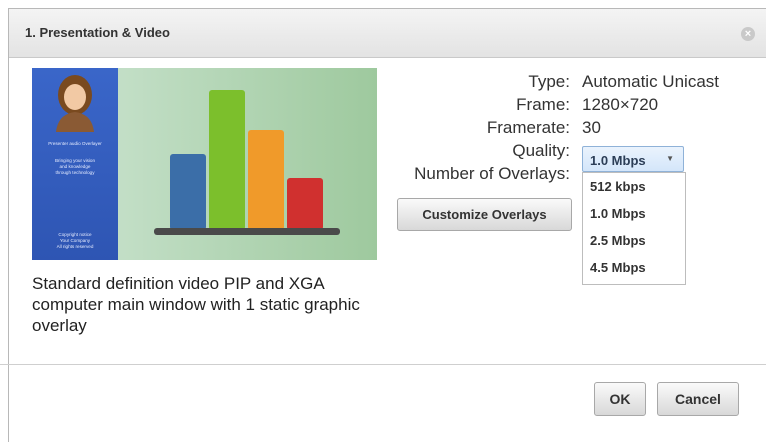  I want to click on quality-label: Quality:, so click(541, 150).